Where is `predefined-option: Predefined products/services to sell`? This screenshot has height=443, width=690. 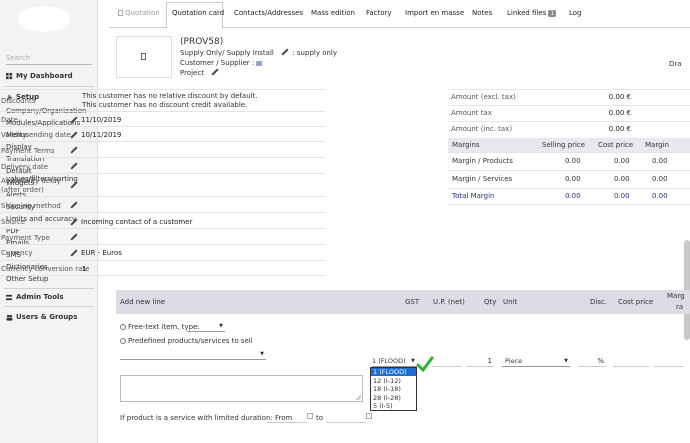 predefined-option: Predefined products/services to sell is located at coordinates (186, 341).